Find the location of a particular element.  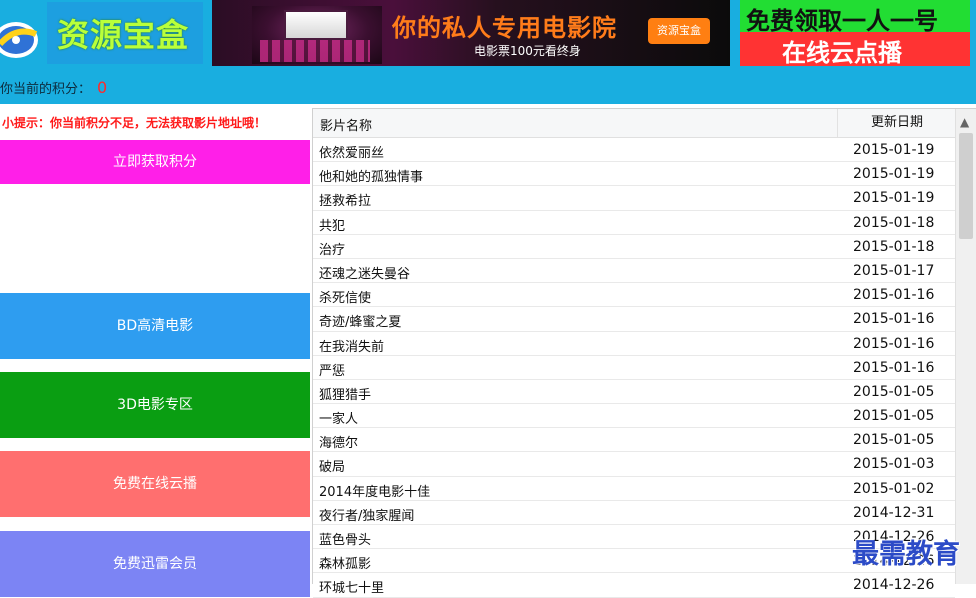

movie-name: 夜行者/独家腥闻 is located at coordinates (367, 516).